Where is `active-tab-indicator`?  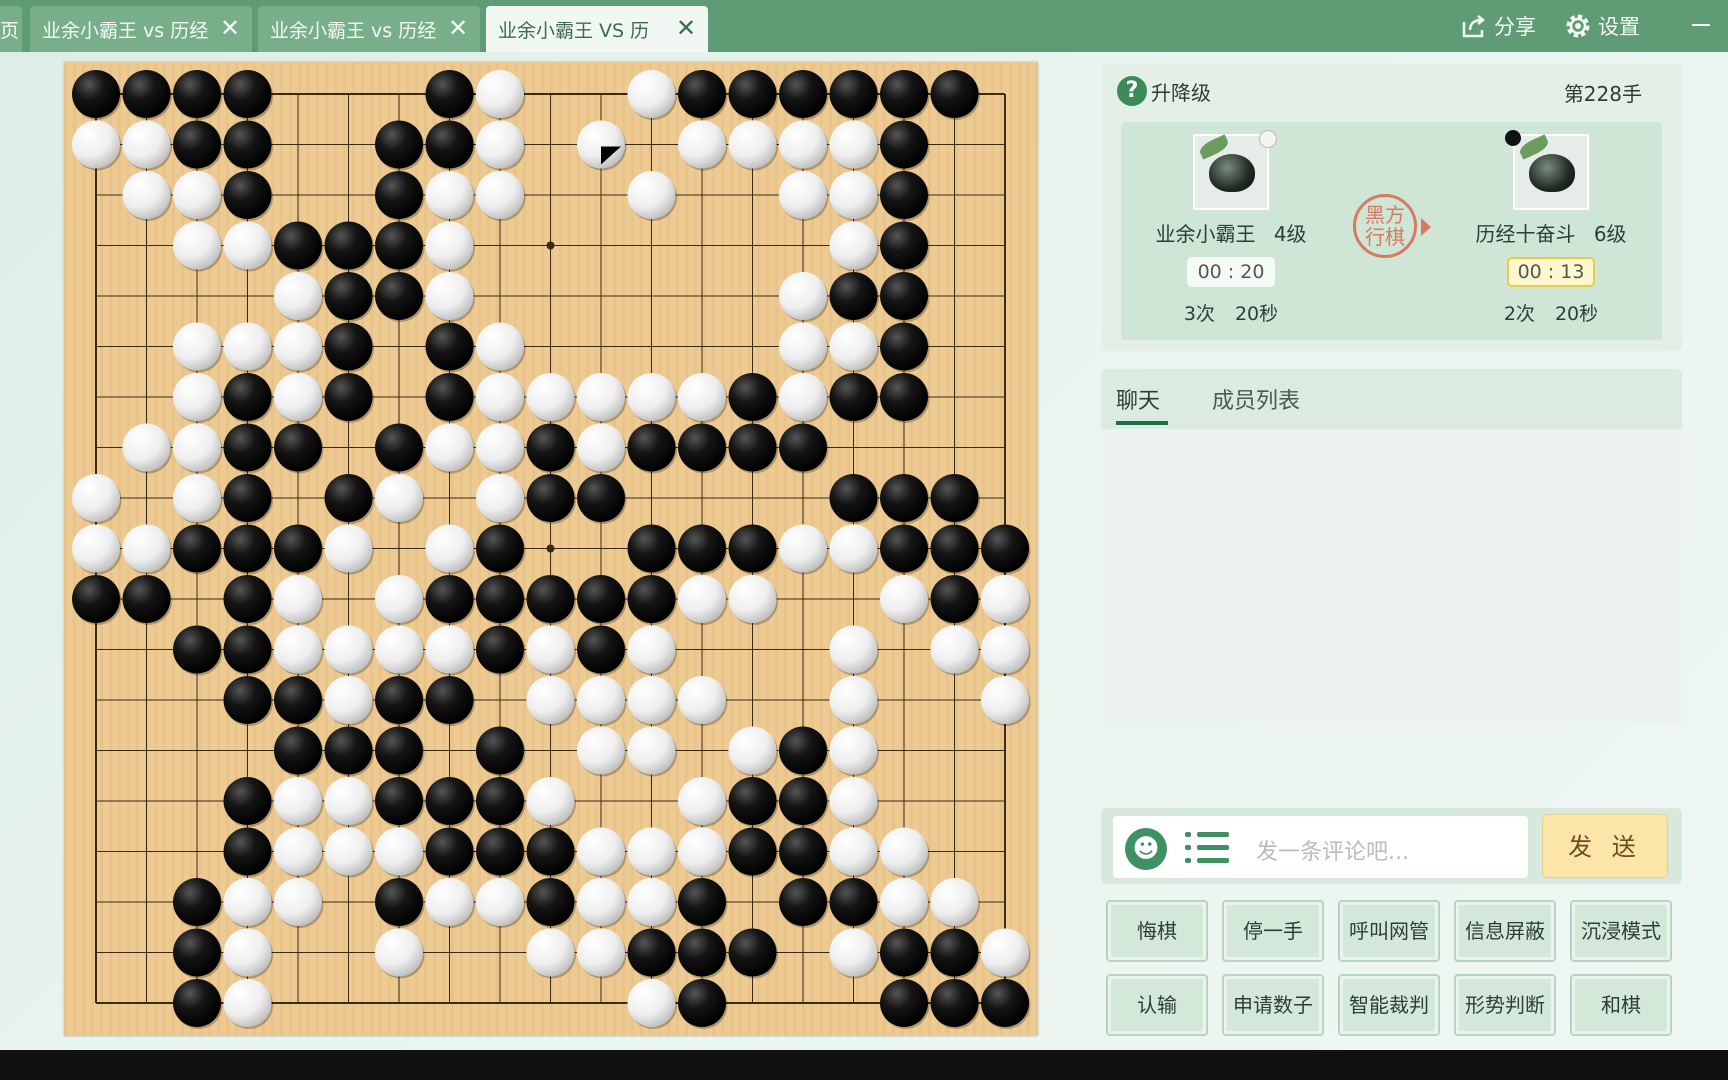
active-tab-indicator is located at coordinates (1142, 423).